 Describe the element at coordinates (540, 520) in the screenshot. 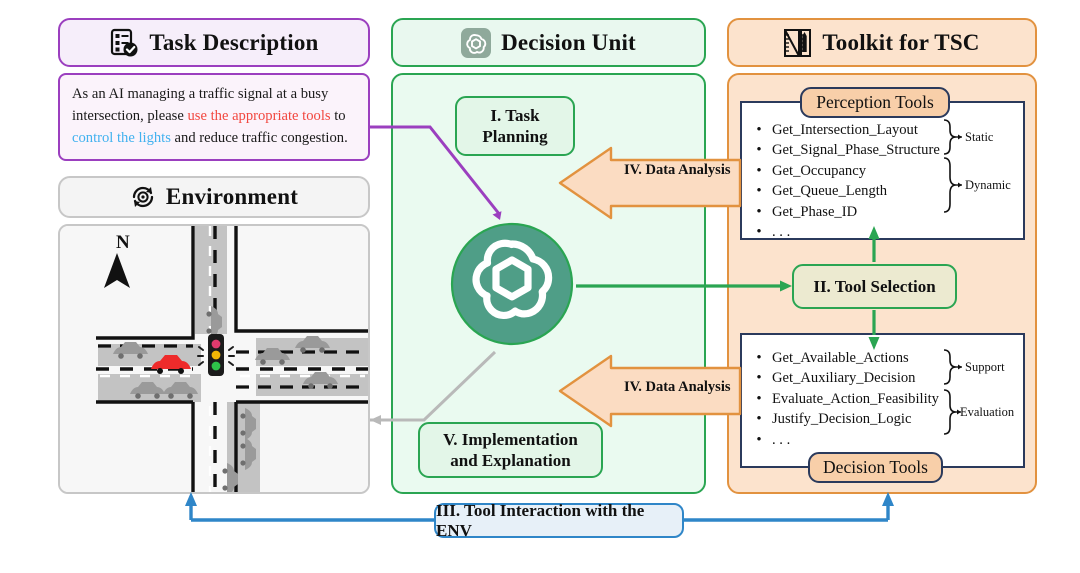

I see `tool-interaction-text: III. Tool Interaction with the ENV` at that location.